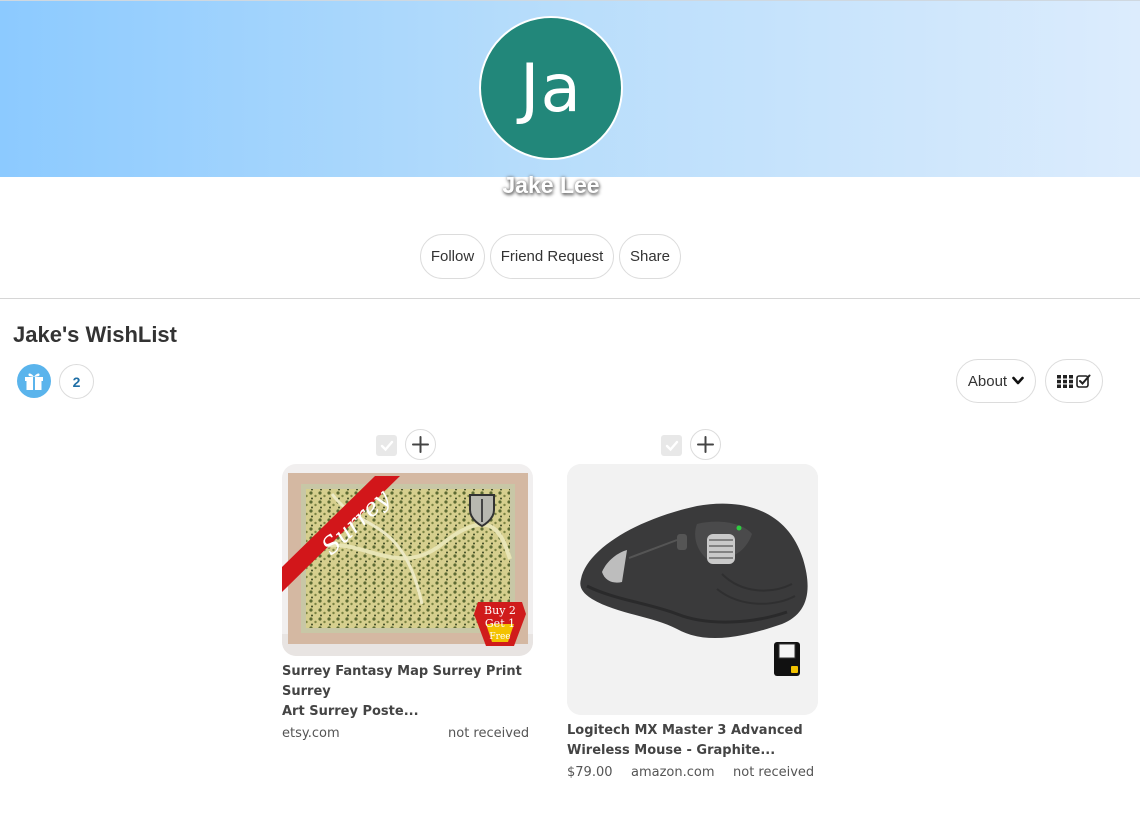  What do you see at coordinates (499, 637) in the screenshot?
I see `item-image-badge-line3: Free` at bounding box center [499, 637].